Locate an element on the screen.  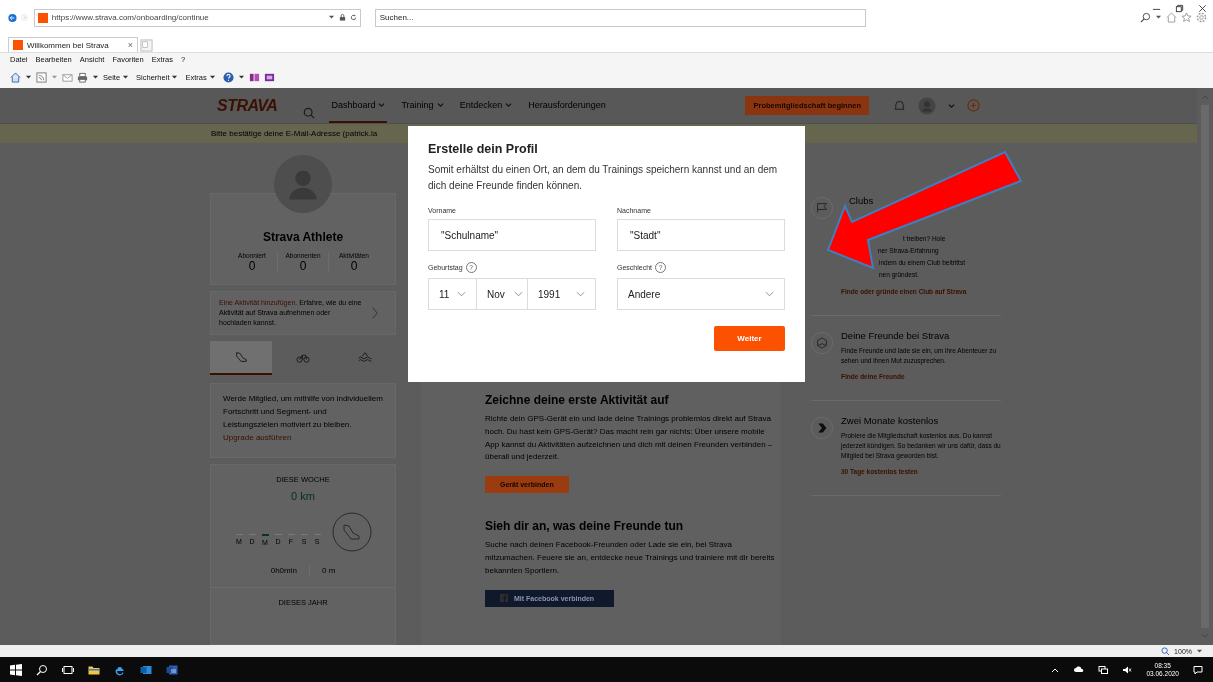
lock-icon is located at coordinates (342, 18).